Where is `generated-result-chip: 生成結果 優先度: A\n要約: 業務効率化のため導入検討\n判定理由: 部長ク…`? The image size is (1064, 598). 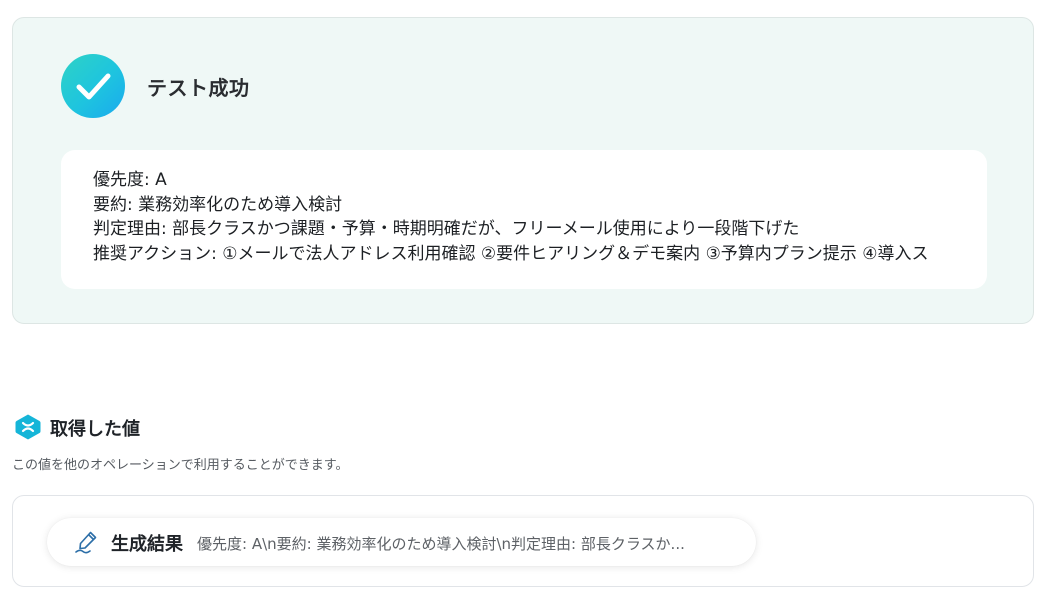 generated-result-chip: 生成結果 優先度: A\n要約: 業務効率化のため導入検討\n判定理由: 部長ク… is located at coordinates (401, 542).